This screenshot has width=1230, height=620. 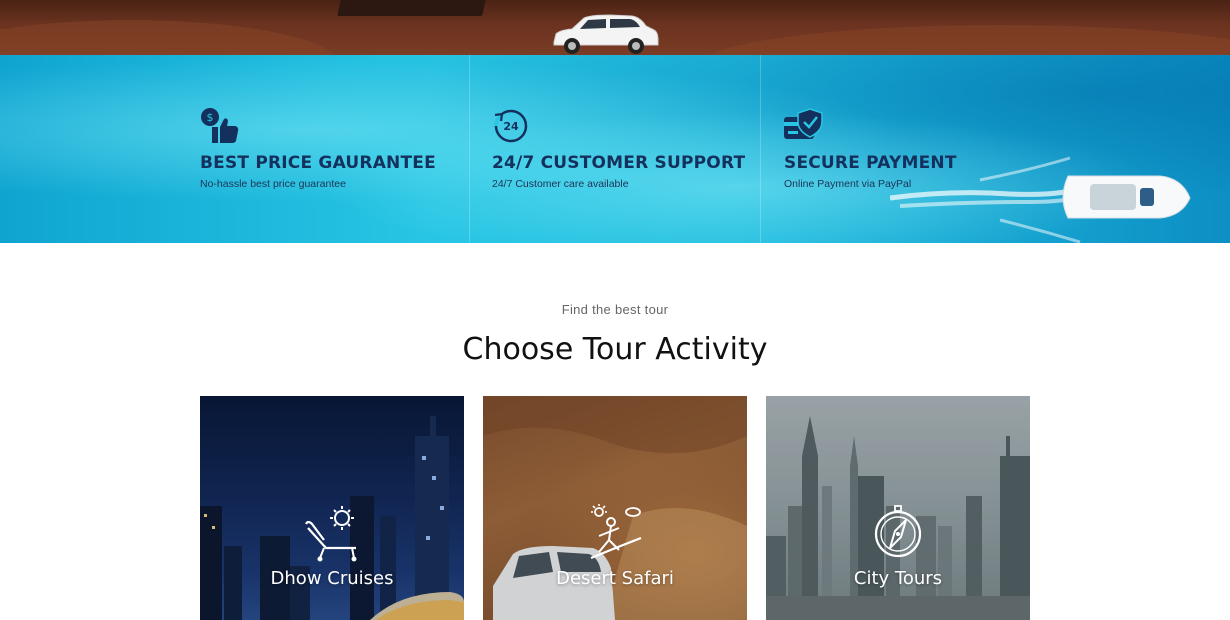 I want to click on support-24-7-icon: 24, so click(x=511, y=126).